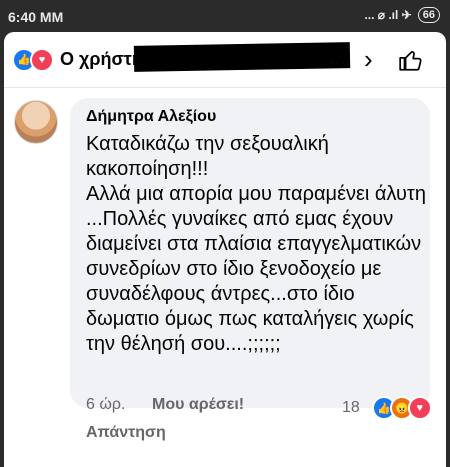 The image size is (450, 467). What do you see at coordinates (126, 433) in the screenshot?
I see `reply-button: Απάντηση` at bounding box center [126, 433].